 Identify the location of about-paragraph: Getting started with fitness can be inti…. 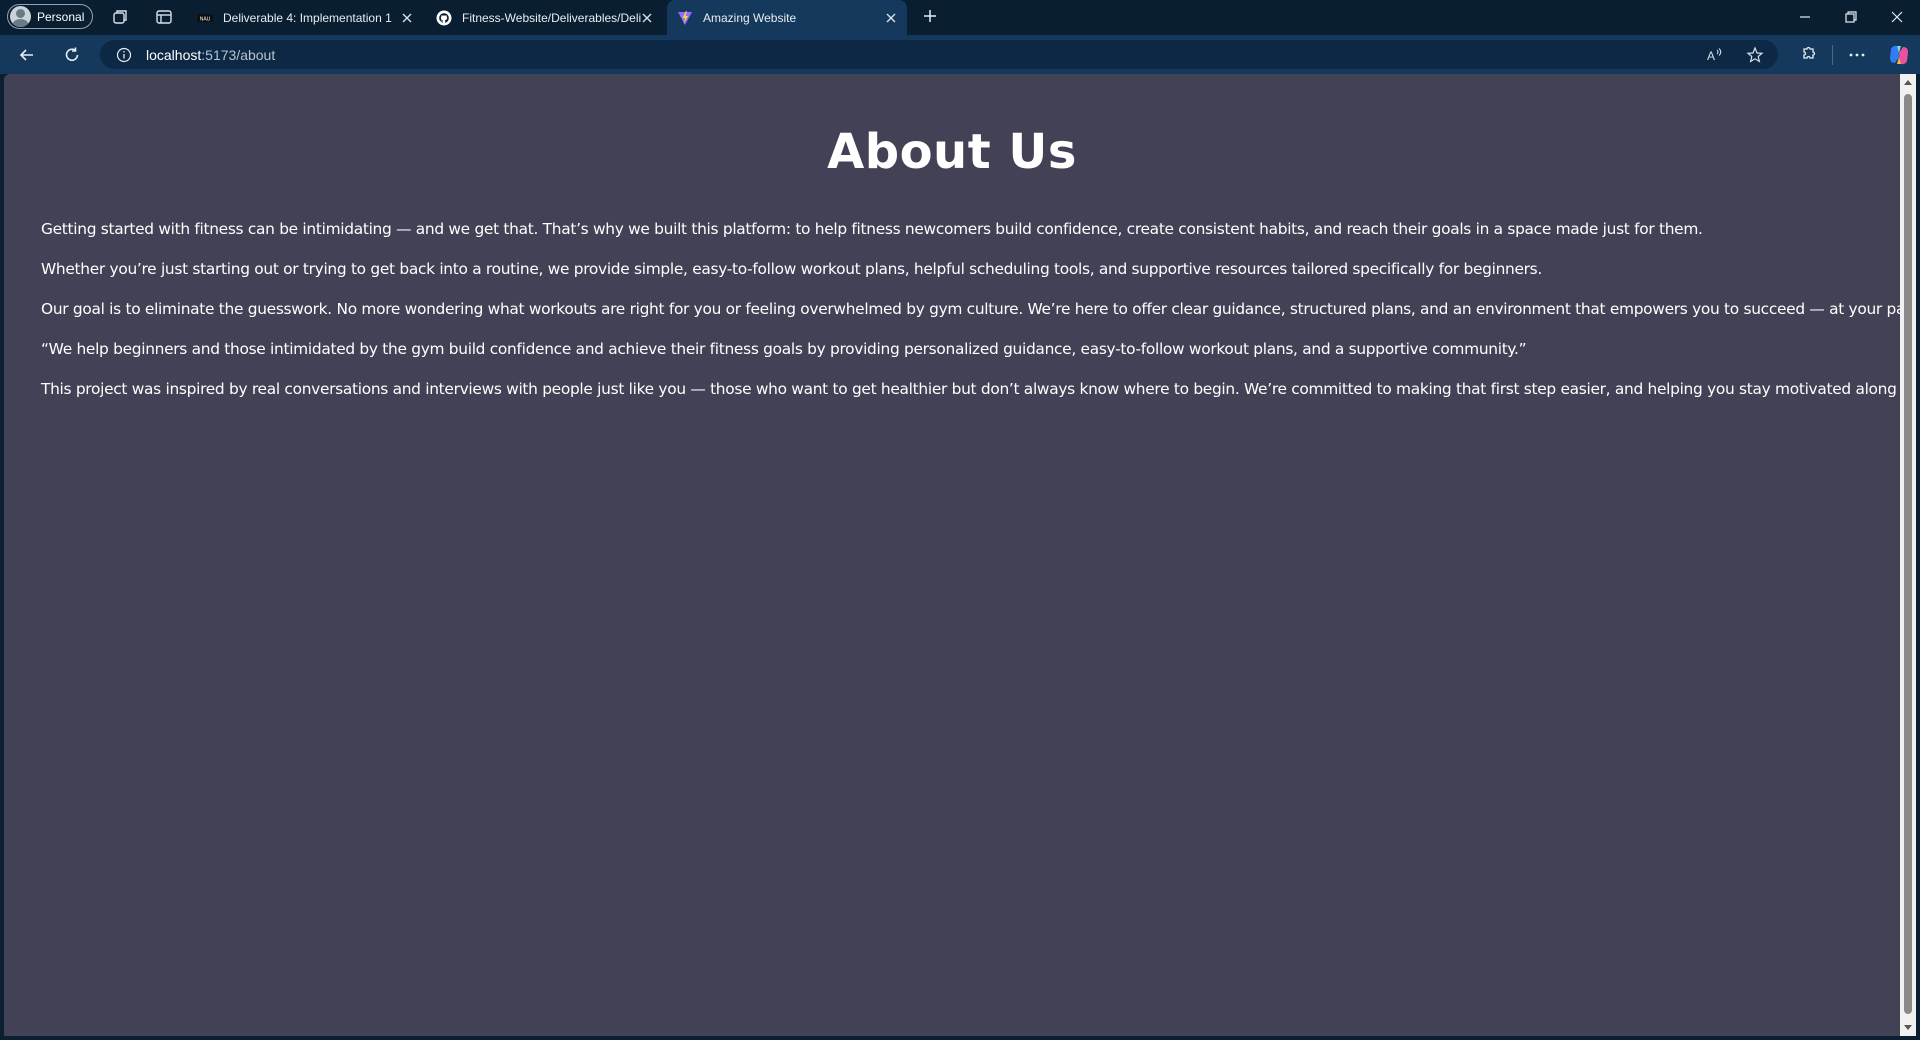
(872, 229).